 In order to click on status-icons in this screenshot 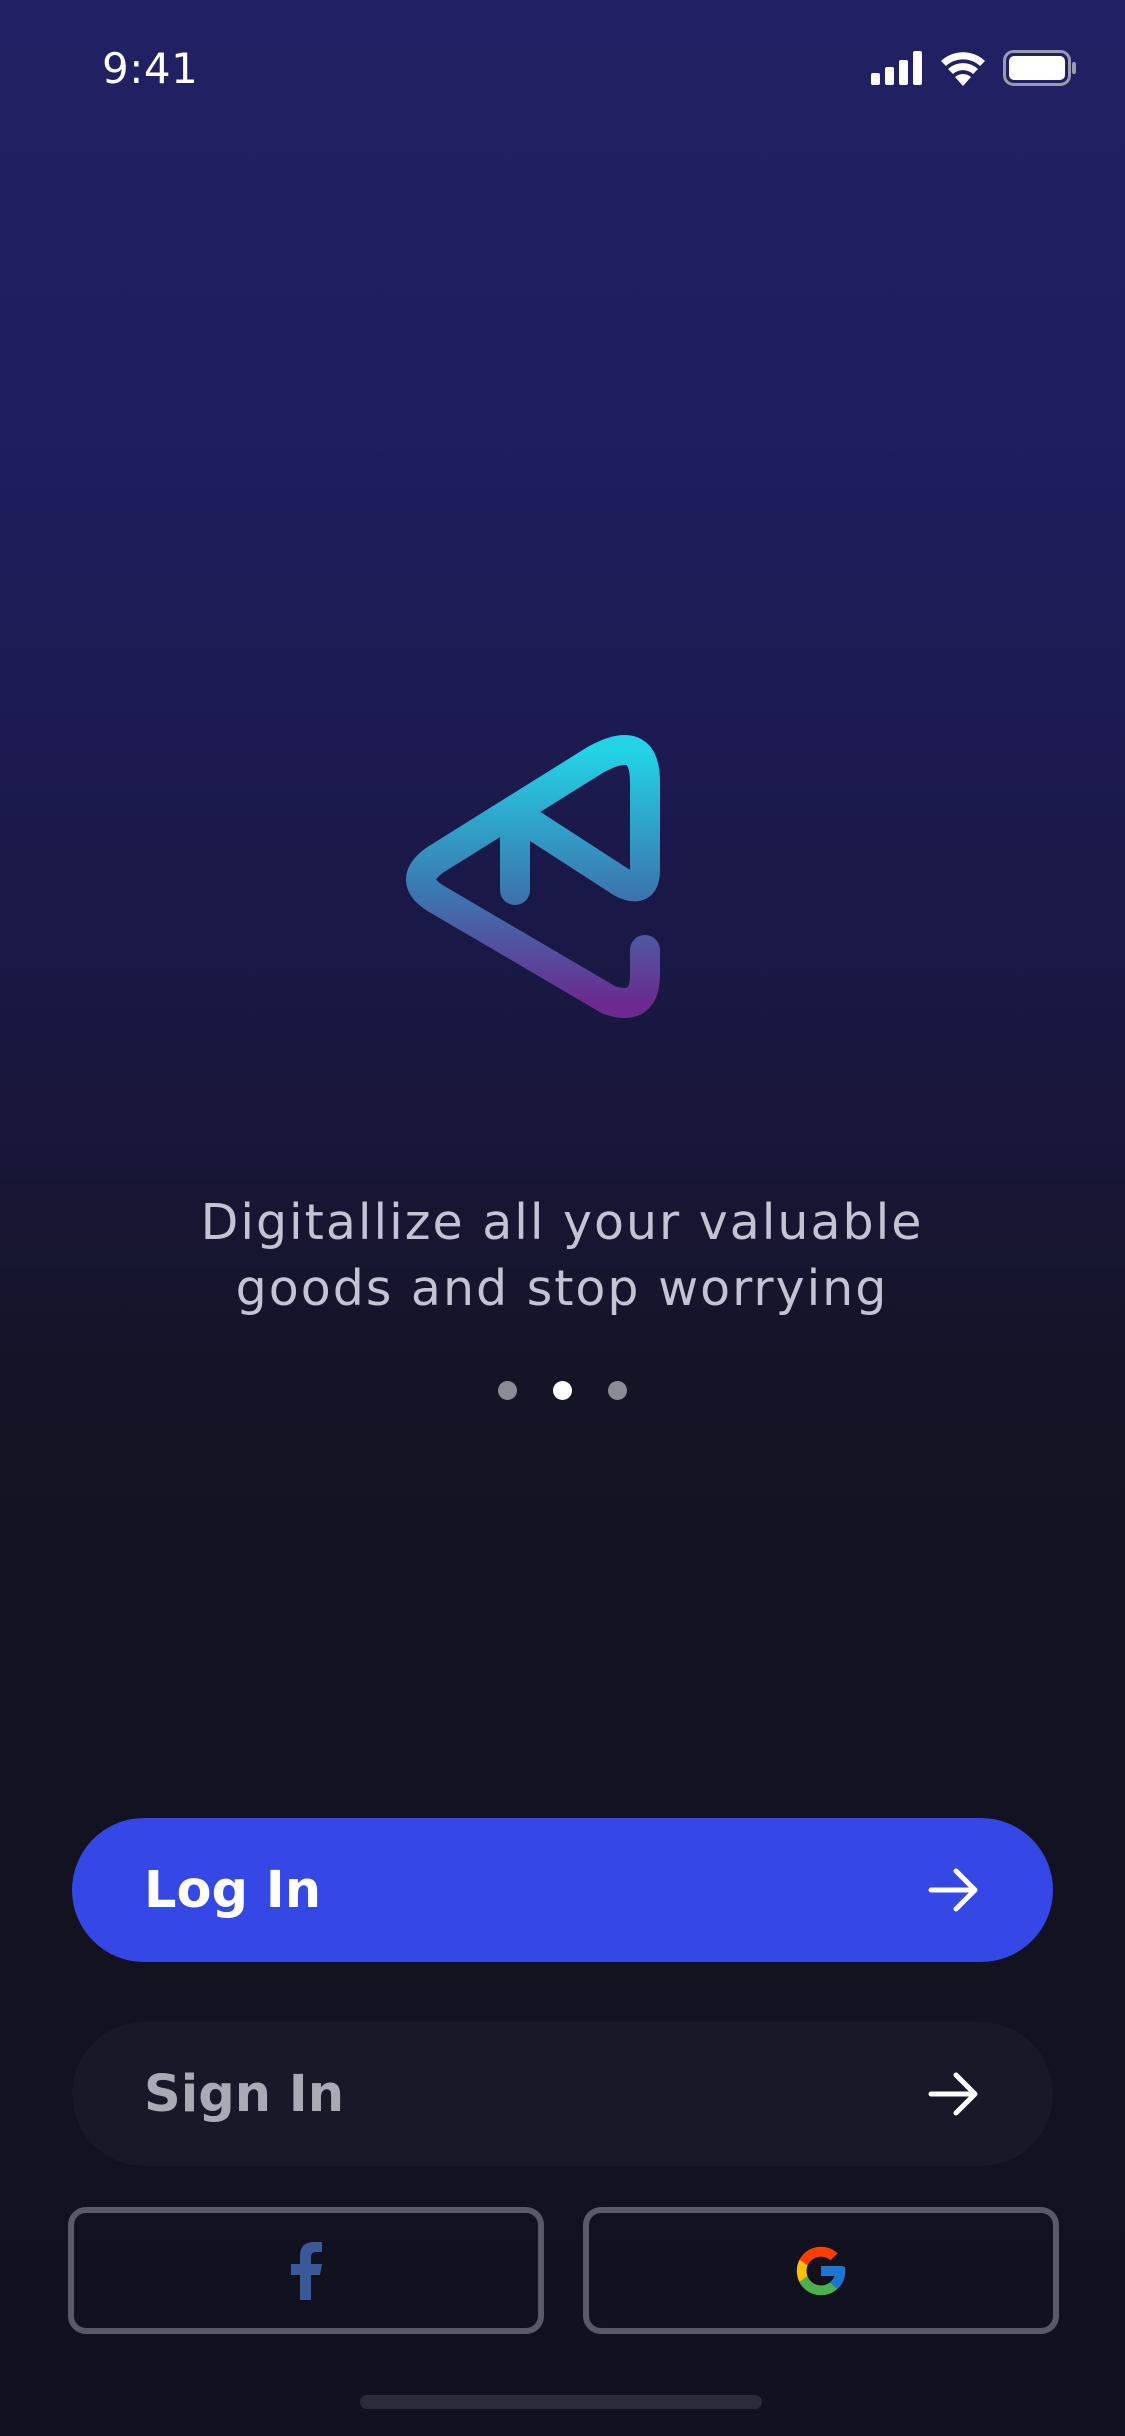, I will do `click(974, 68)`.